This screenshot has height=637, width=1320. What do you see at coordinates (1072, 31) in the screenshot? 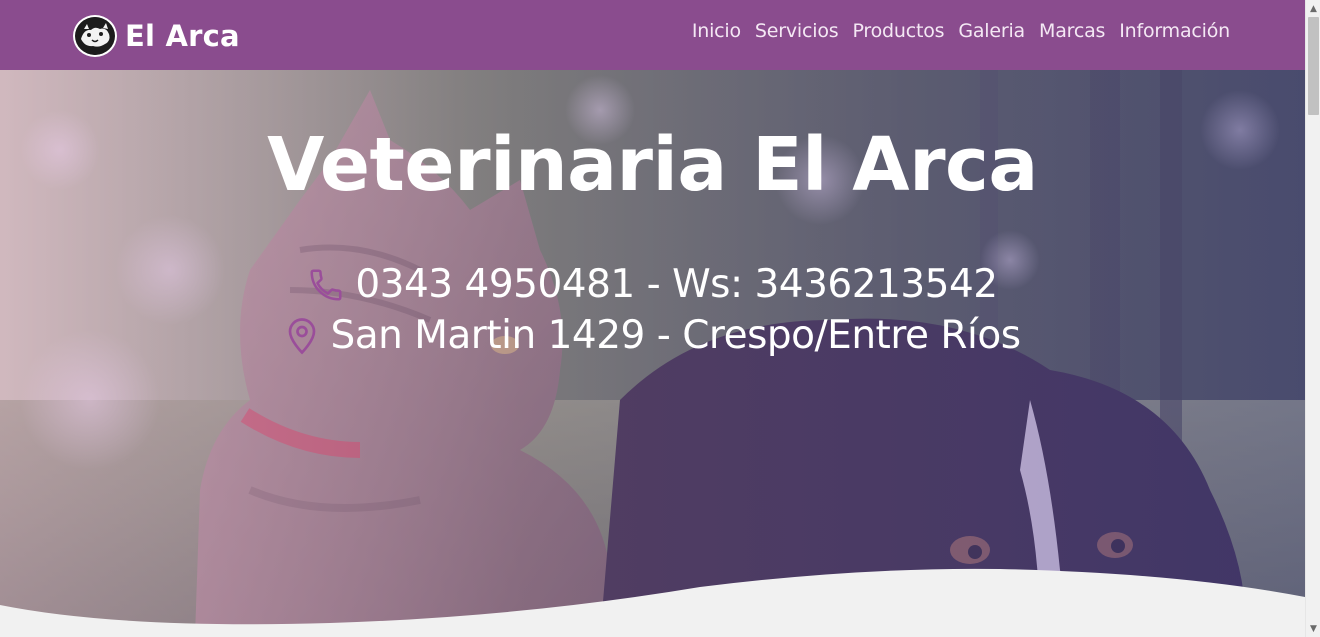
I see `nav-item-marcas: Marcas` at bounding box center [1072, 31].